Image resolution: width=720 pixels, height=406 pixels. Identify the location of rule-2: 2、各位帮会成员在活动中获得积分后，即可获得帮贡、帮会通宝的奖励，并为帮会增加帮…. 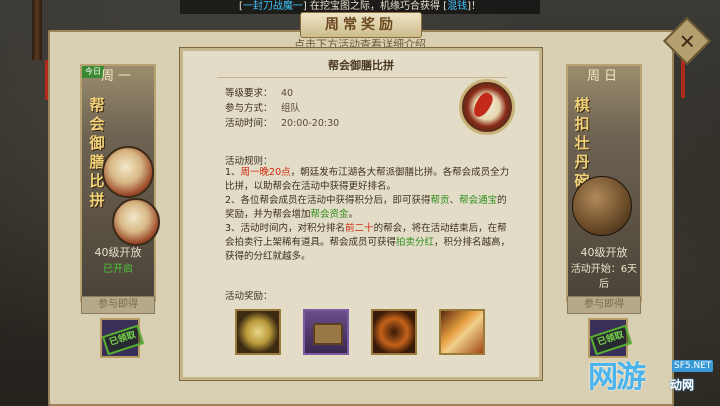
(366, 207).